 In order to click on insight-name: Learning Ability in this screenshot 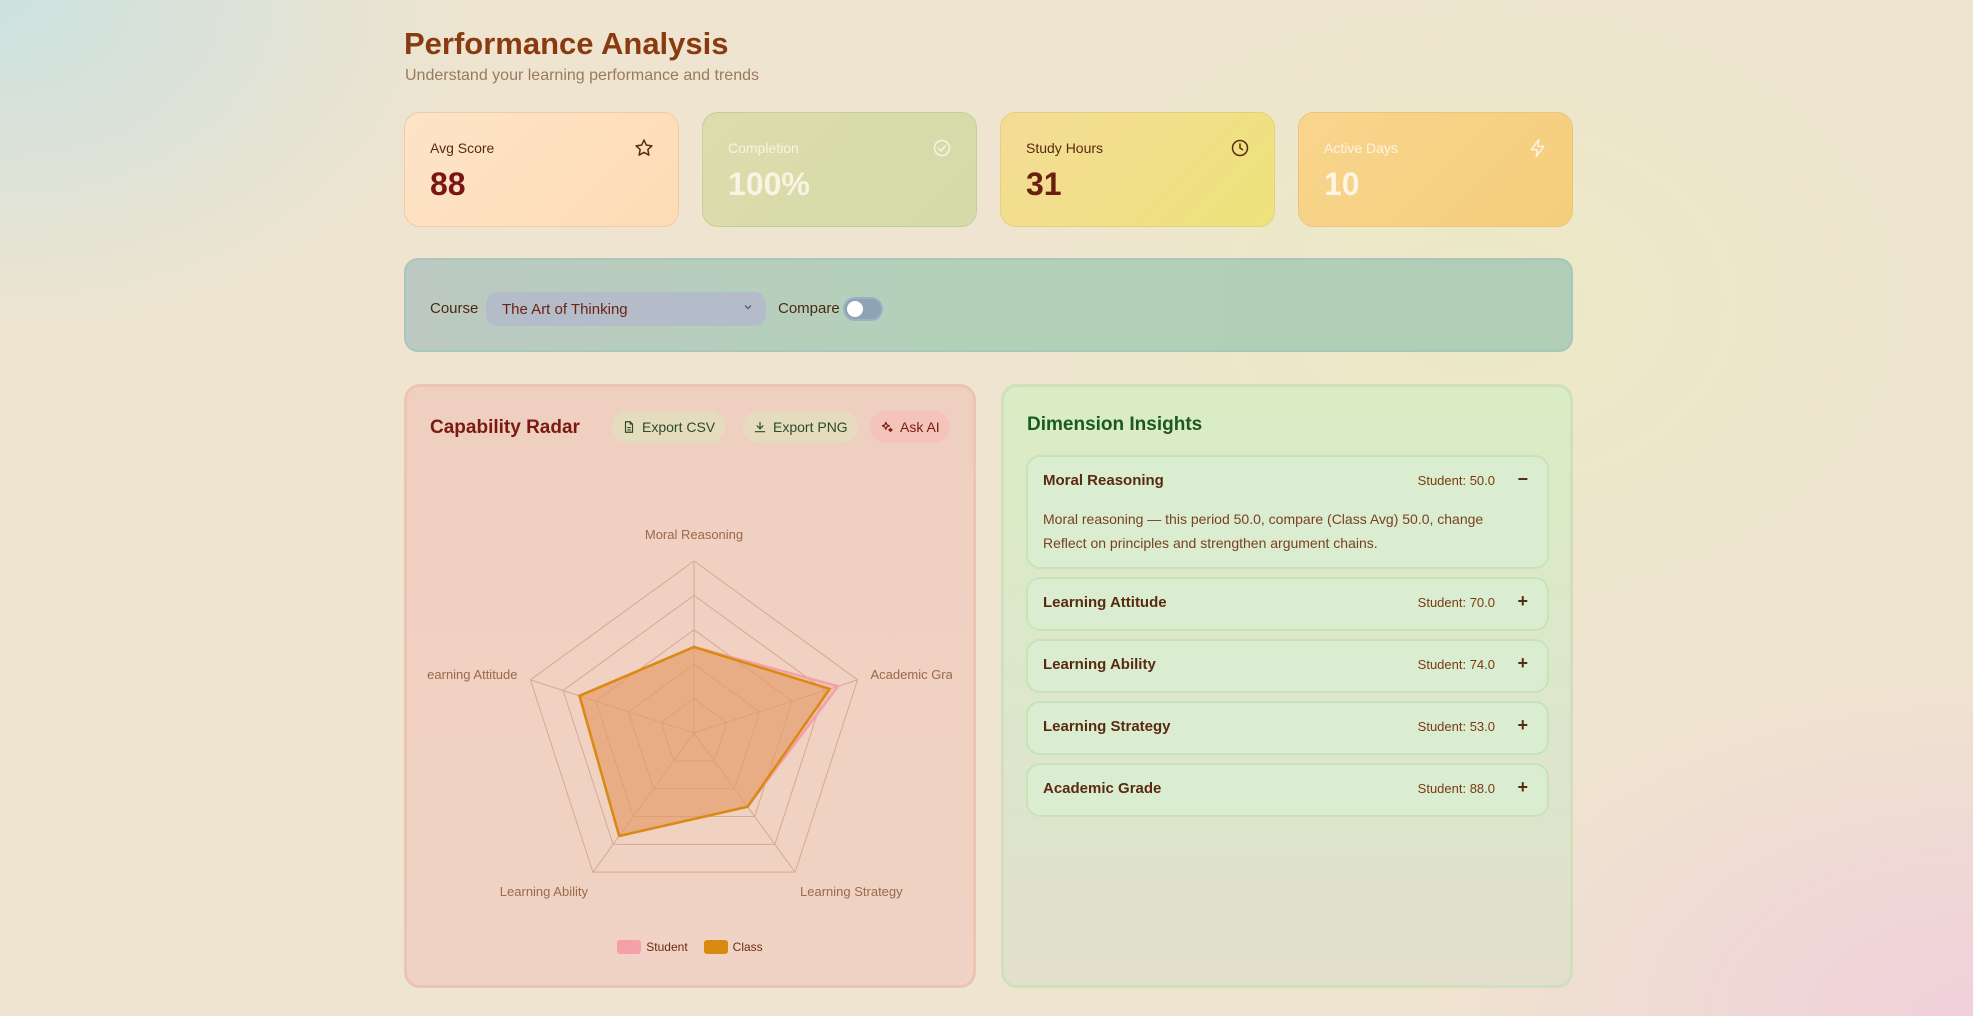, I will do `click(1099, 664)`.